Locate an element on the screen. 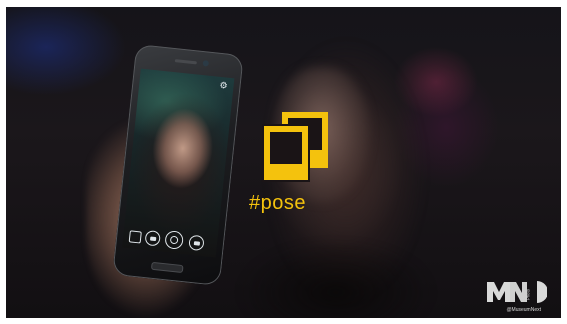 This screenshot has height=324, width=567. camera-controls is located at coordinates (170, 238).